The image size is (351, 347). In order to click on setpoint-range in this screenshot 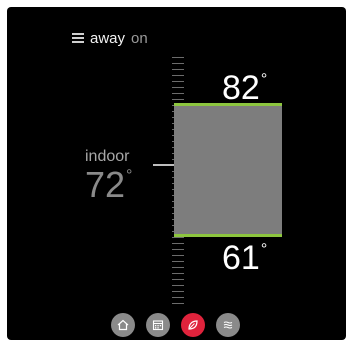, I will do `click(228, 170)`.